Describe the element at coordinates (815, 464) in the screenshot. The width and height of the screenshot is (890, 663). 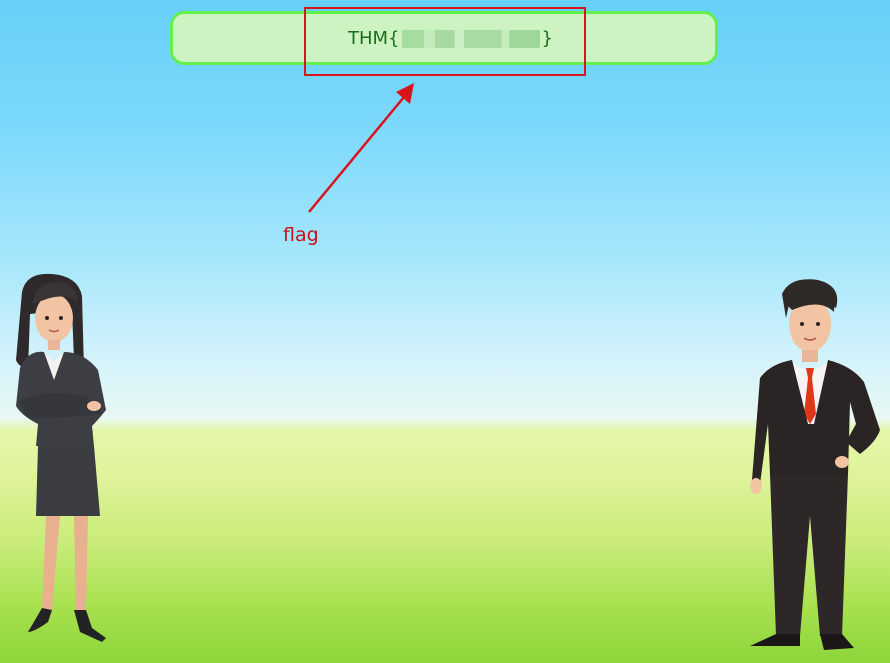
I see `businessman-figure` at that location.